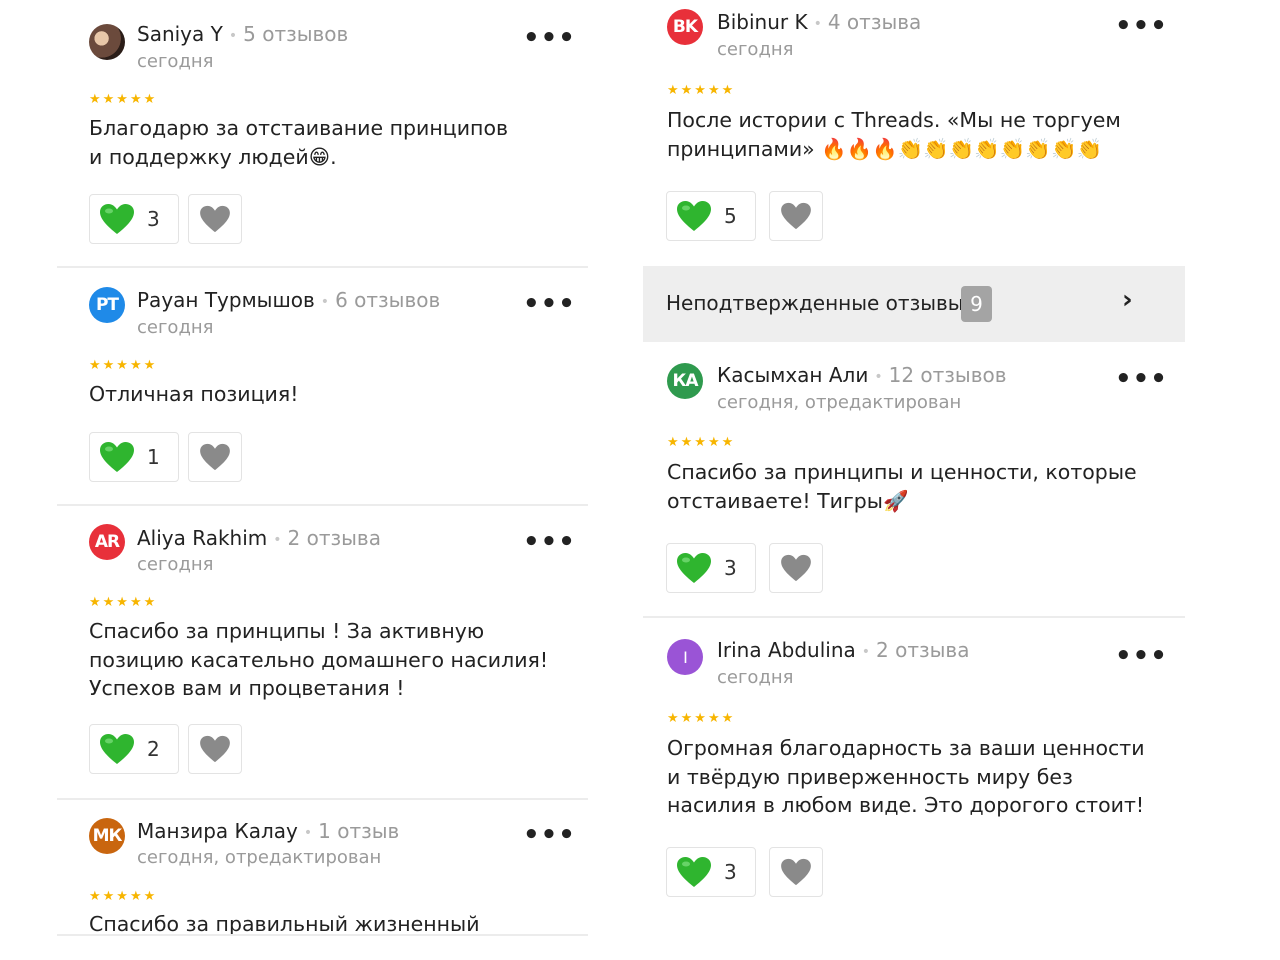 The image size is (1280, 960). What do you see at coordinates (284, 924) in the screenshot?
I see `review-text: Спасибо за правильный жизненный принцип` at bounding box center [284, 924].